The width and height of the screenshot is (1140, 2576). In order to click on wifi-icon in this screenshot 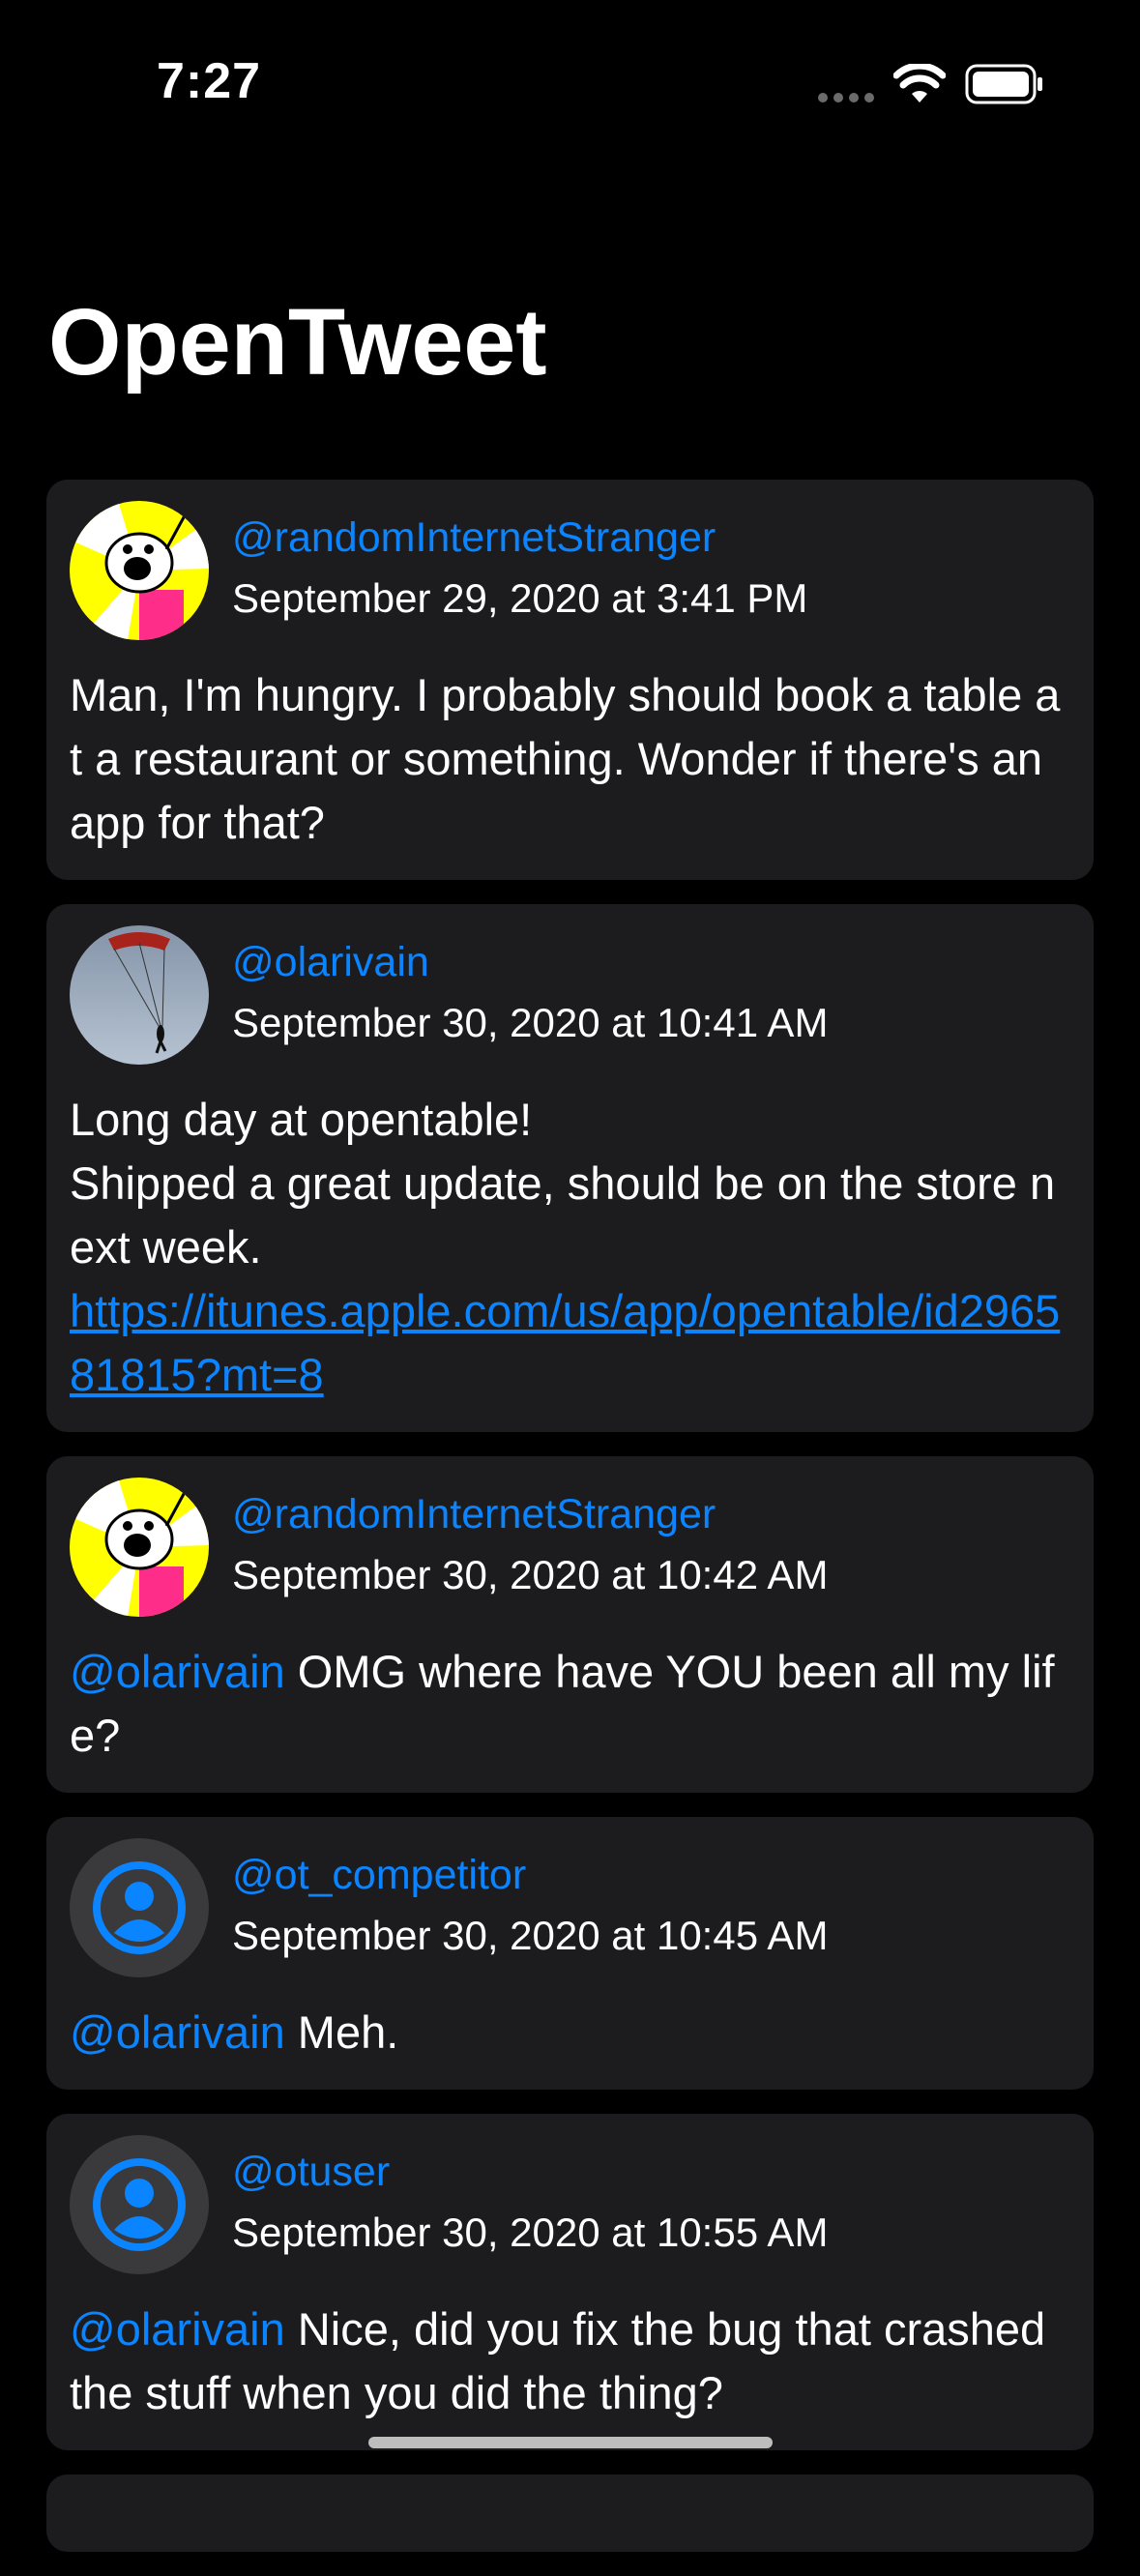, I will do `click(919, 83)`.